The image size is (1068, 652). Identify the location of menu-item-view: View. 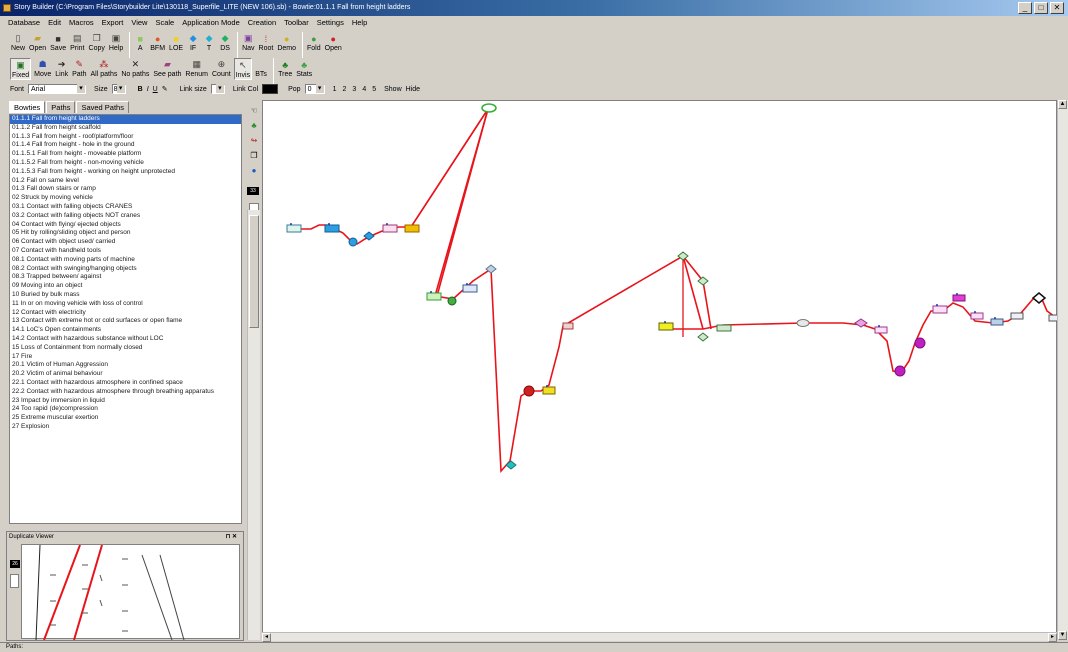
(139, 23).